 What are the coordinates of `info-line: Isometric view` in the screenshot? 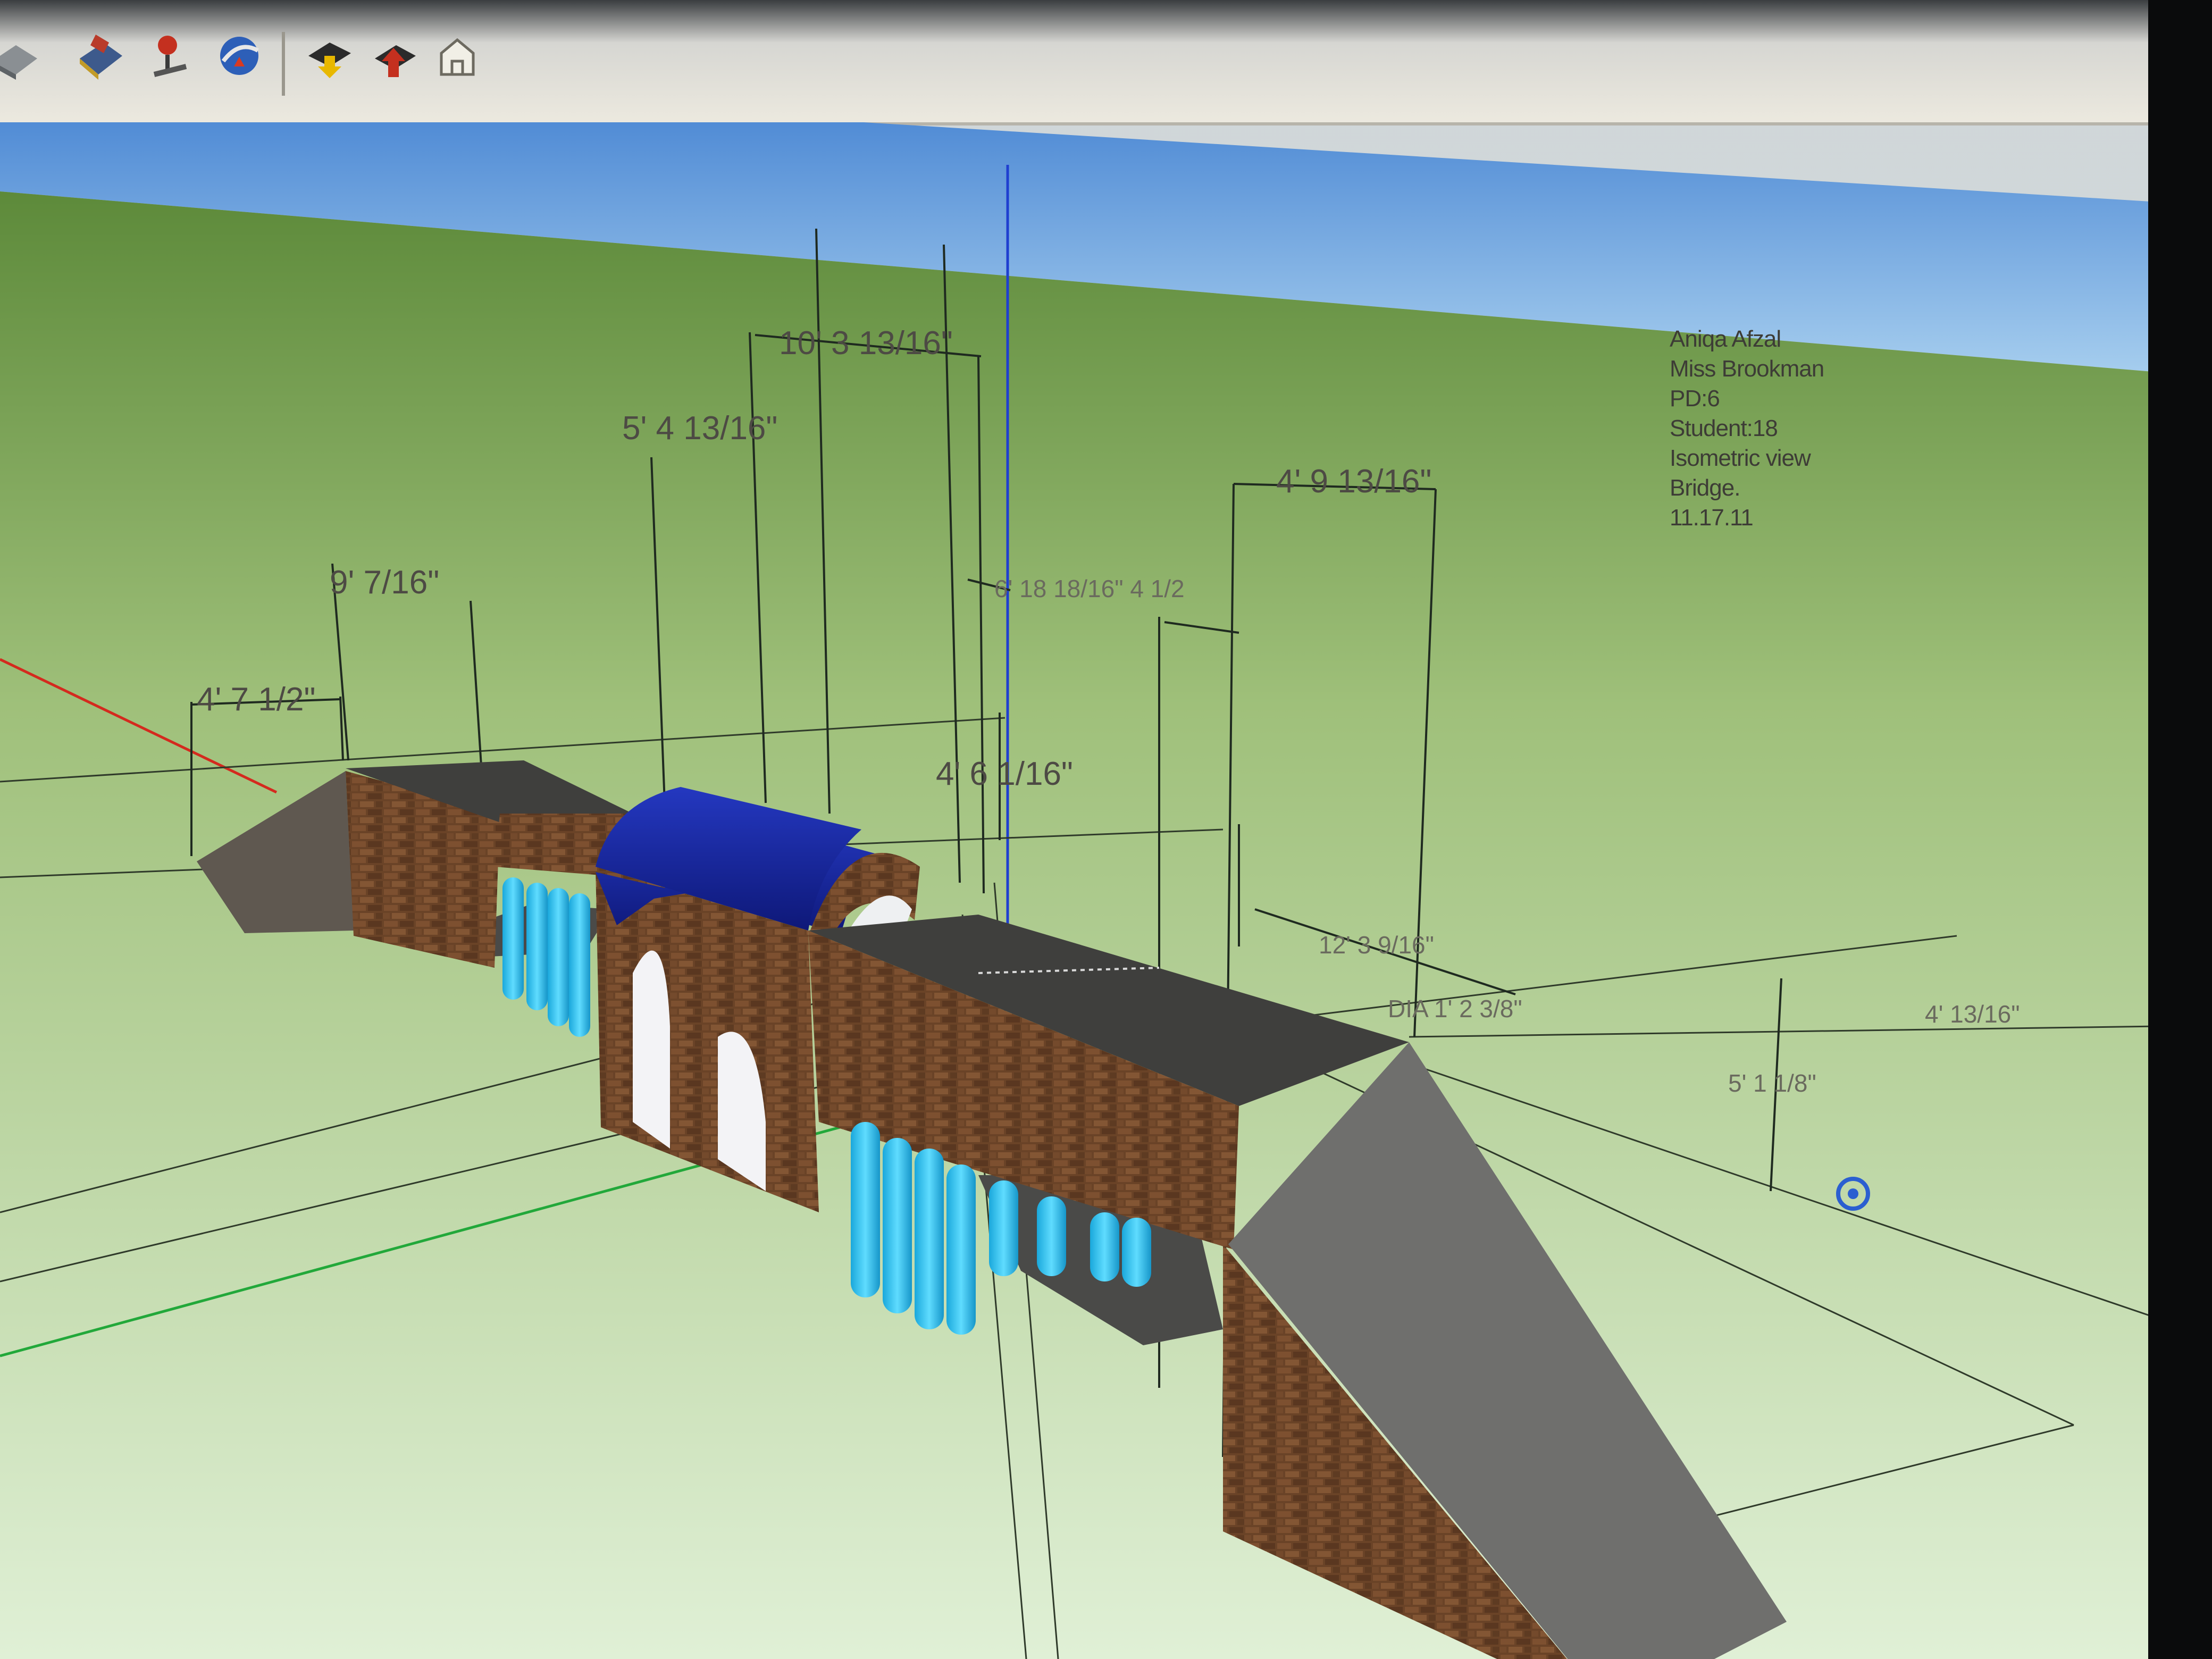 It's located at (1740, 458).